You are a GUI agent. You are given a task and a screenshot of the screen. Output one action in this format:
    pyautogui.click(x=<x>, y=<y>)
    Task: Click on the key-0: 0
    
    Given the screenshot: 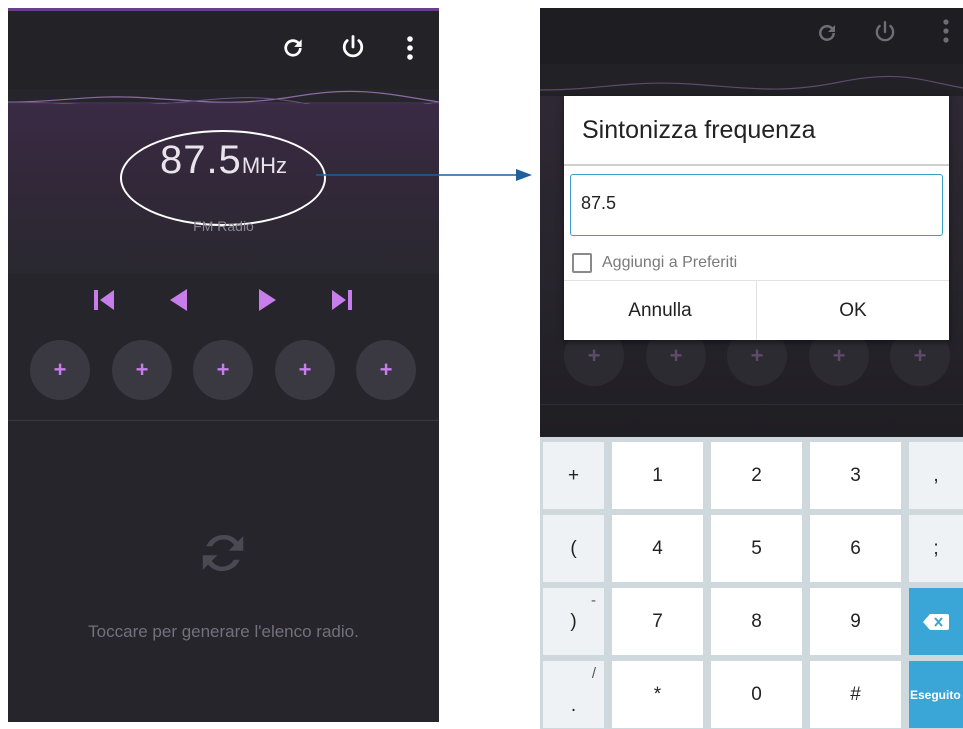 What is the action you would take?
    pyautogui.click(x=756, y=694)
    